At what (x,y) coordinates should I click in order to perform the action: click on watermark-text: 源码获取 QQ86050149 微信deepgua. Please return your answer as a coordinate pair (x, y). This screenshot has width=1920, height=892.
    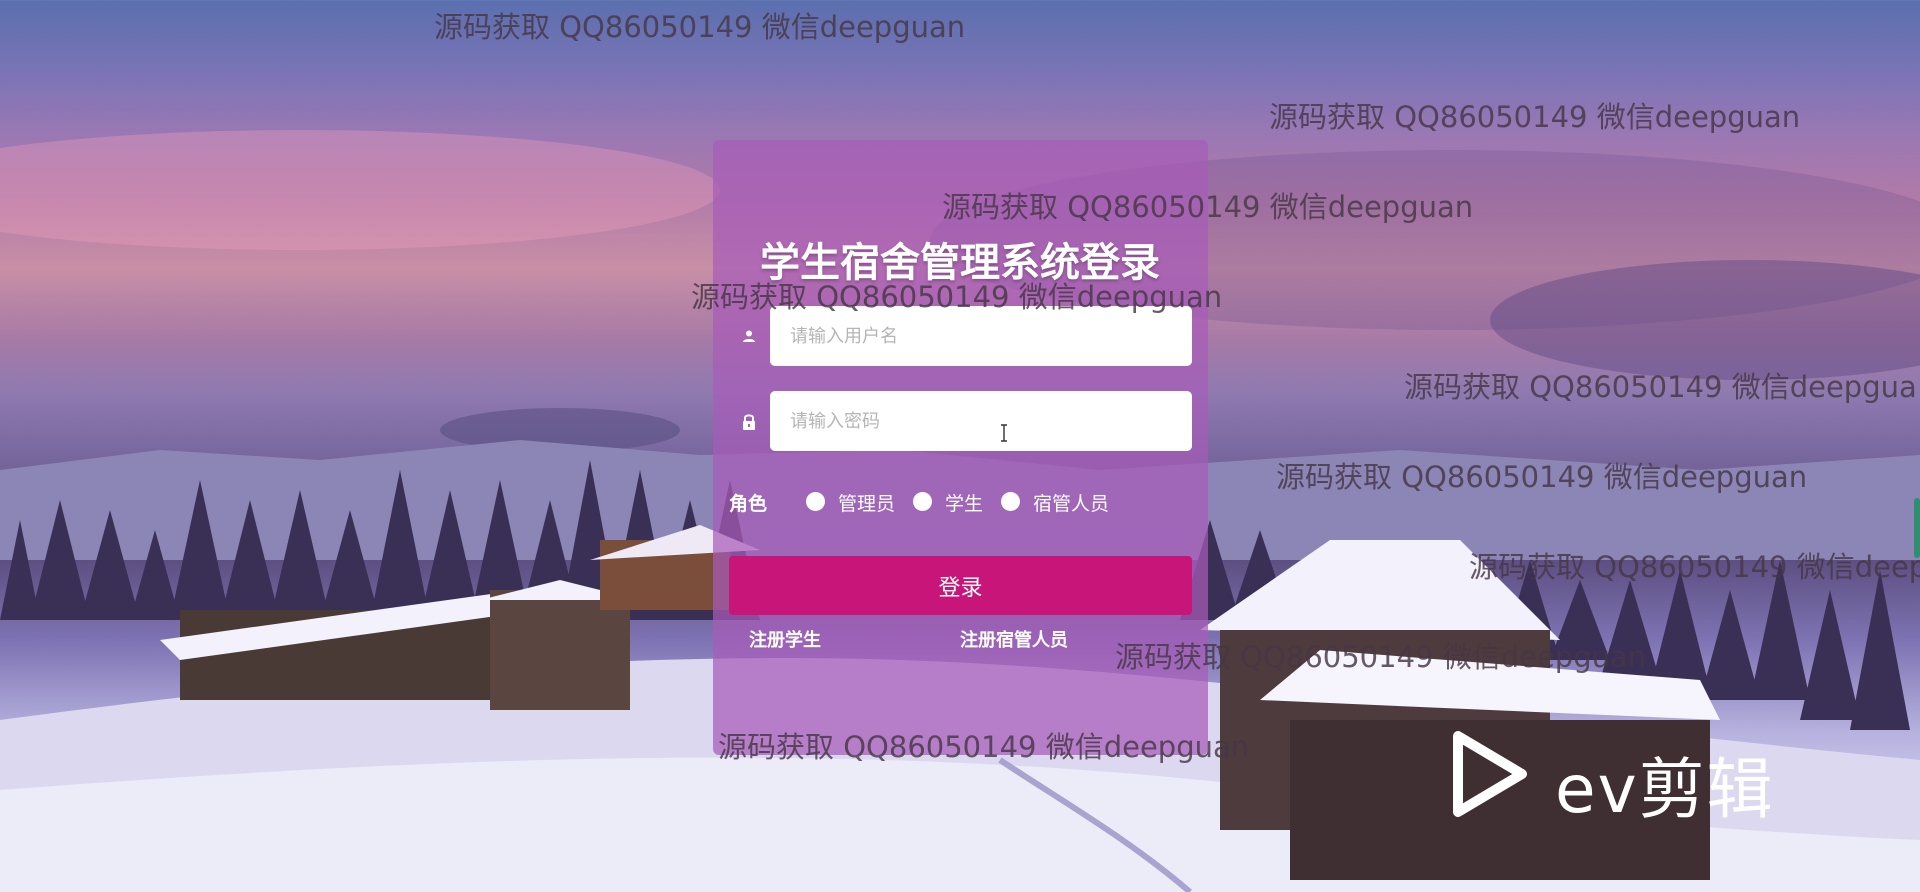
    Looking at the image, I should click on (1660, 387).